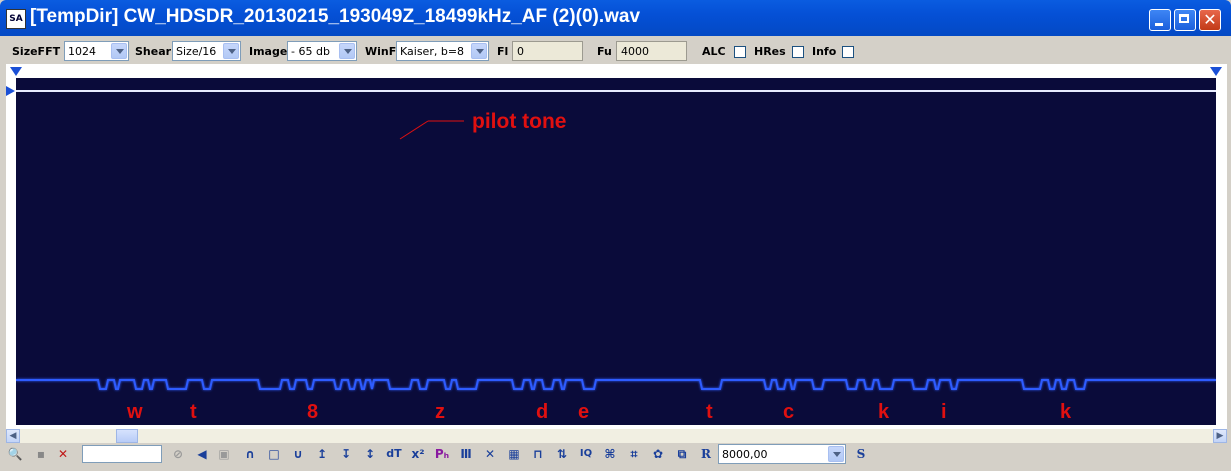  What do you see at coordinates (432, 51) in the screenshot?
I see `winf-value: Kaiser, b=8` at bounding box center [432, 51].